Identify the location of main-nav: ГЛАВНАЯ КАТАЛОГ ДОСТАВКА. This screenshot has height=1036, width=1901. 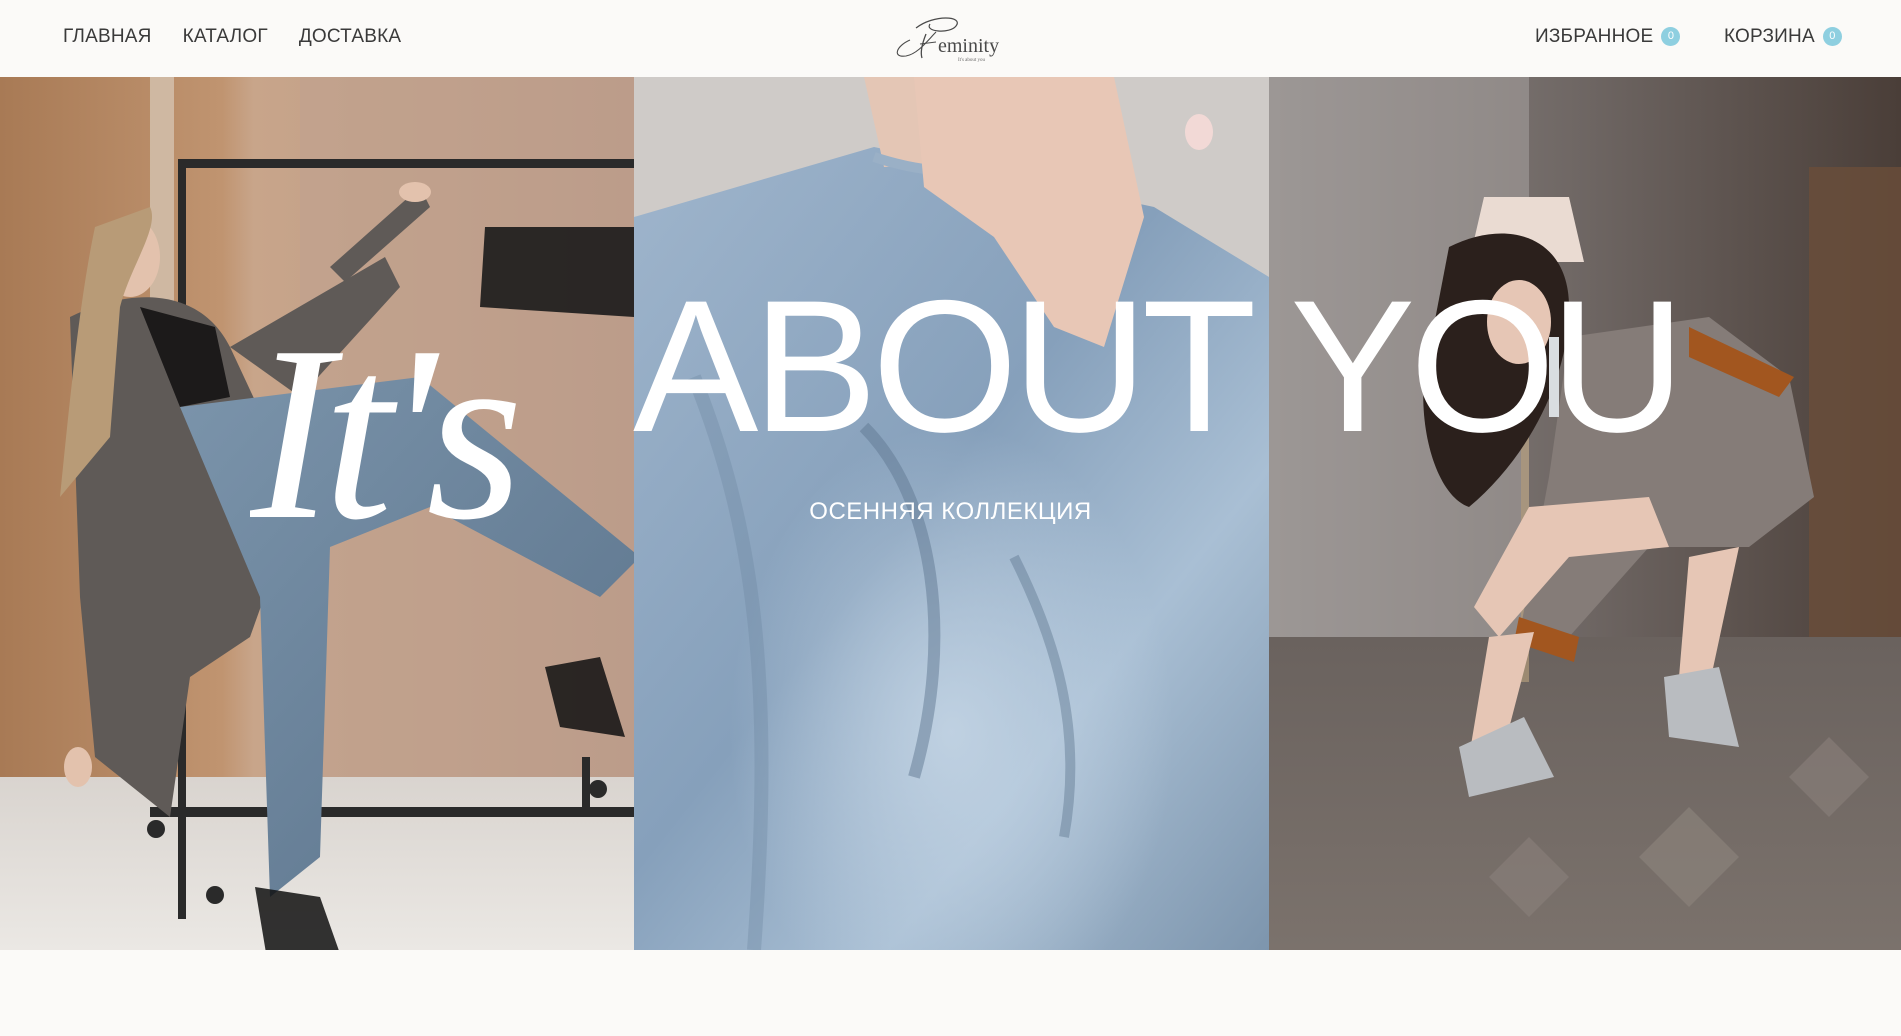
(232, 37).